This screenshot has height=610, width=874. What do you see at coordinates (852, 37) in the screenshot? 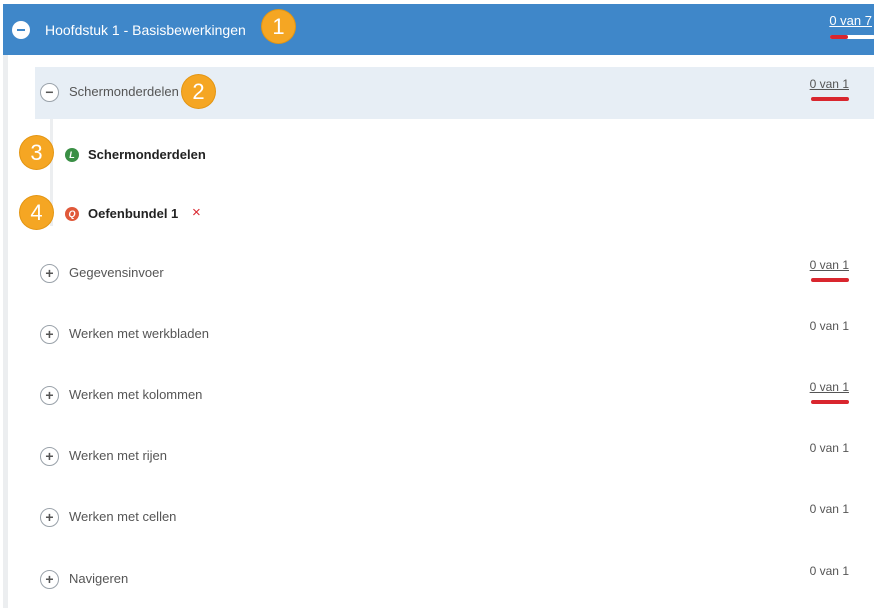
I see `chapter-progress-bar` at bounding box center [852, 37].